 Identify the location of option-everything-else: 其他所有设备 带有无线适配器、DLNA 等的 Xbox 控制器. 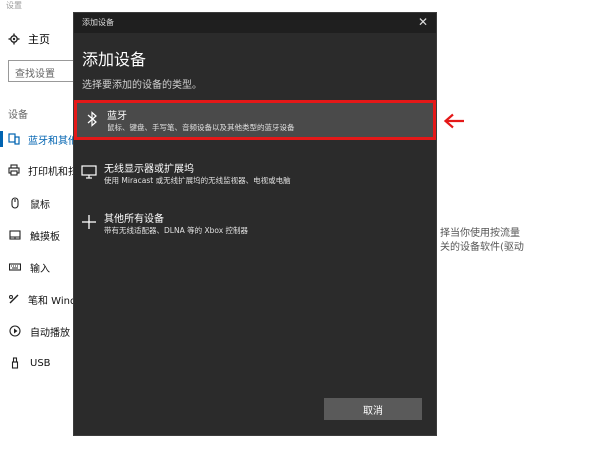
(255, 226).